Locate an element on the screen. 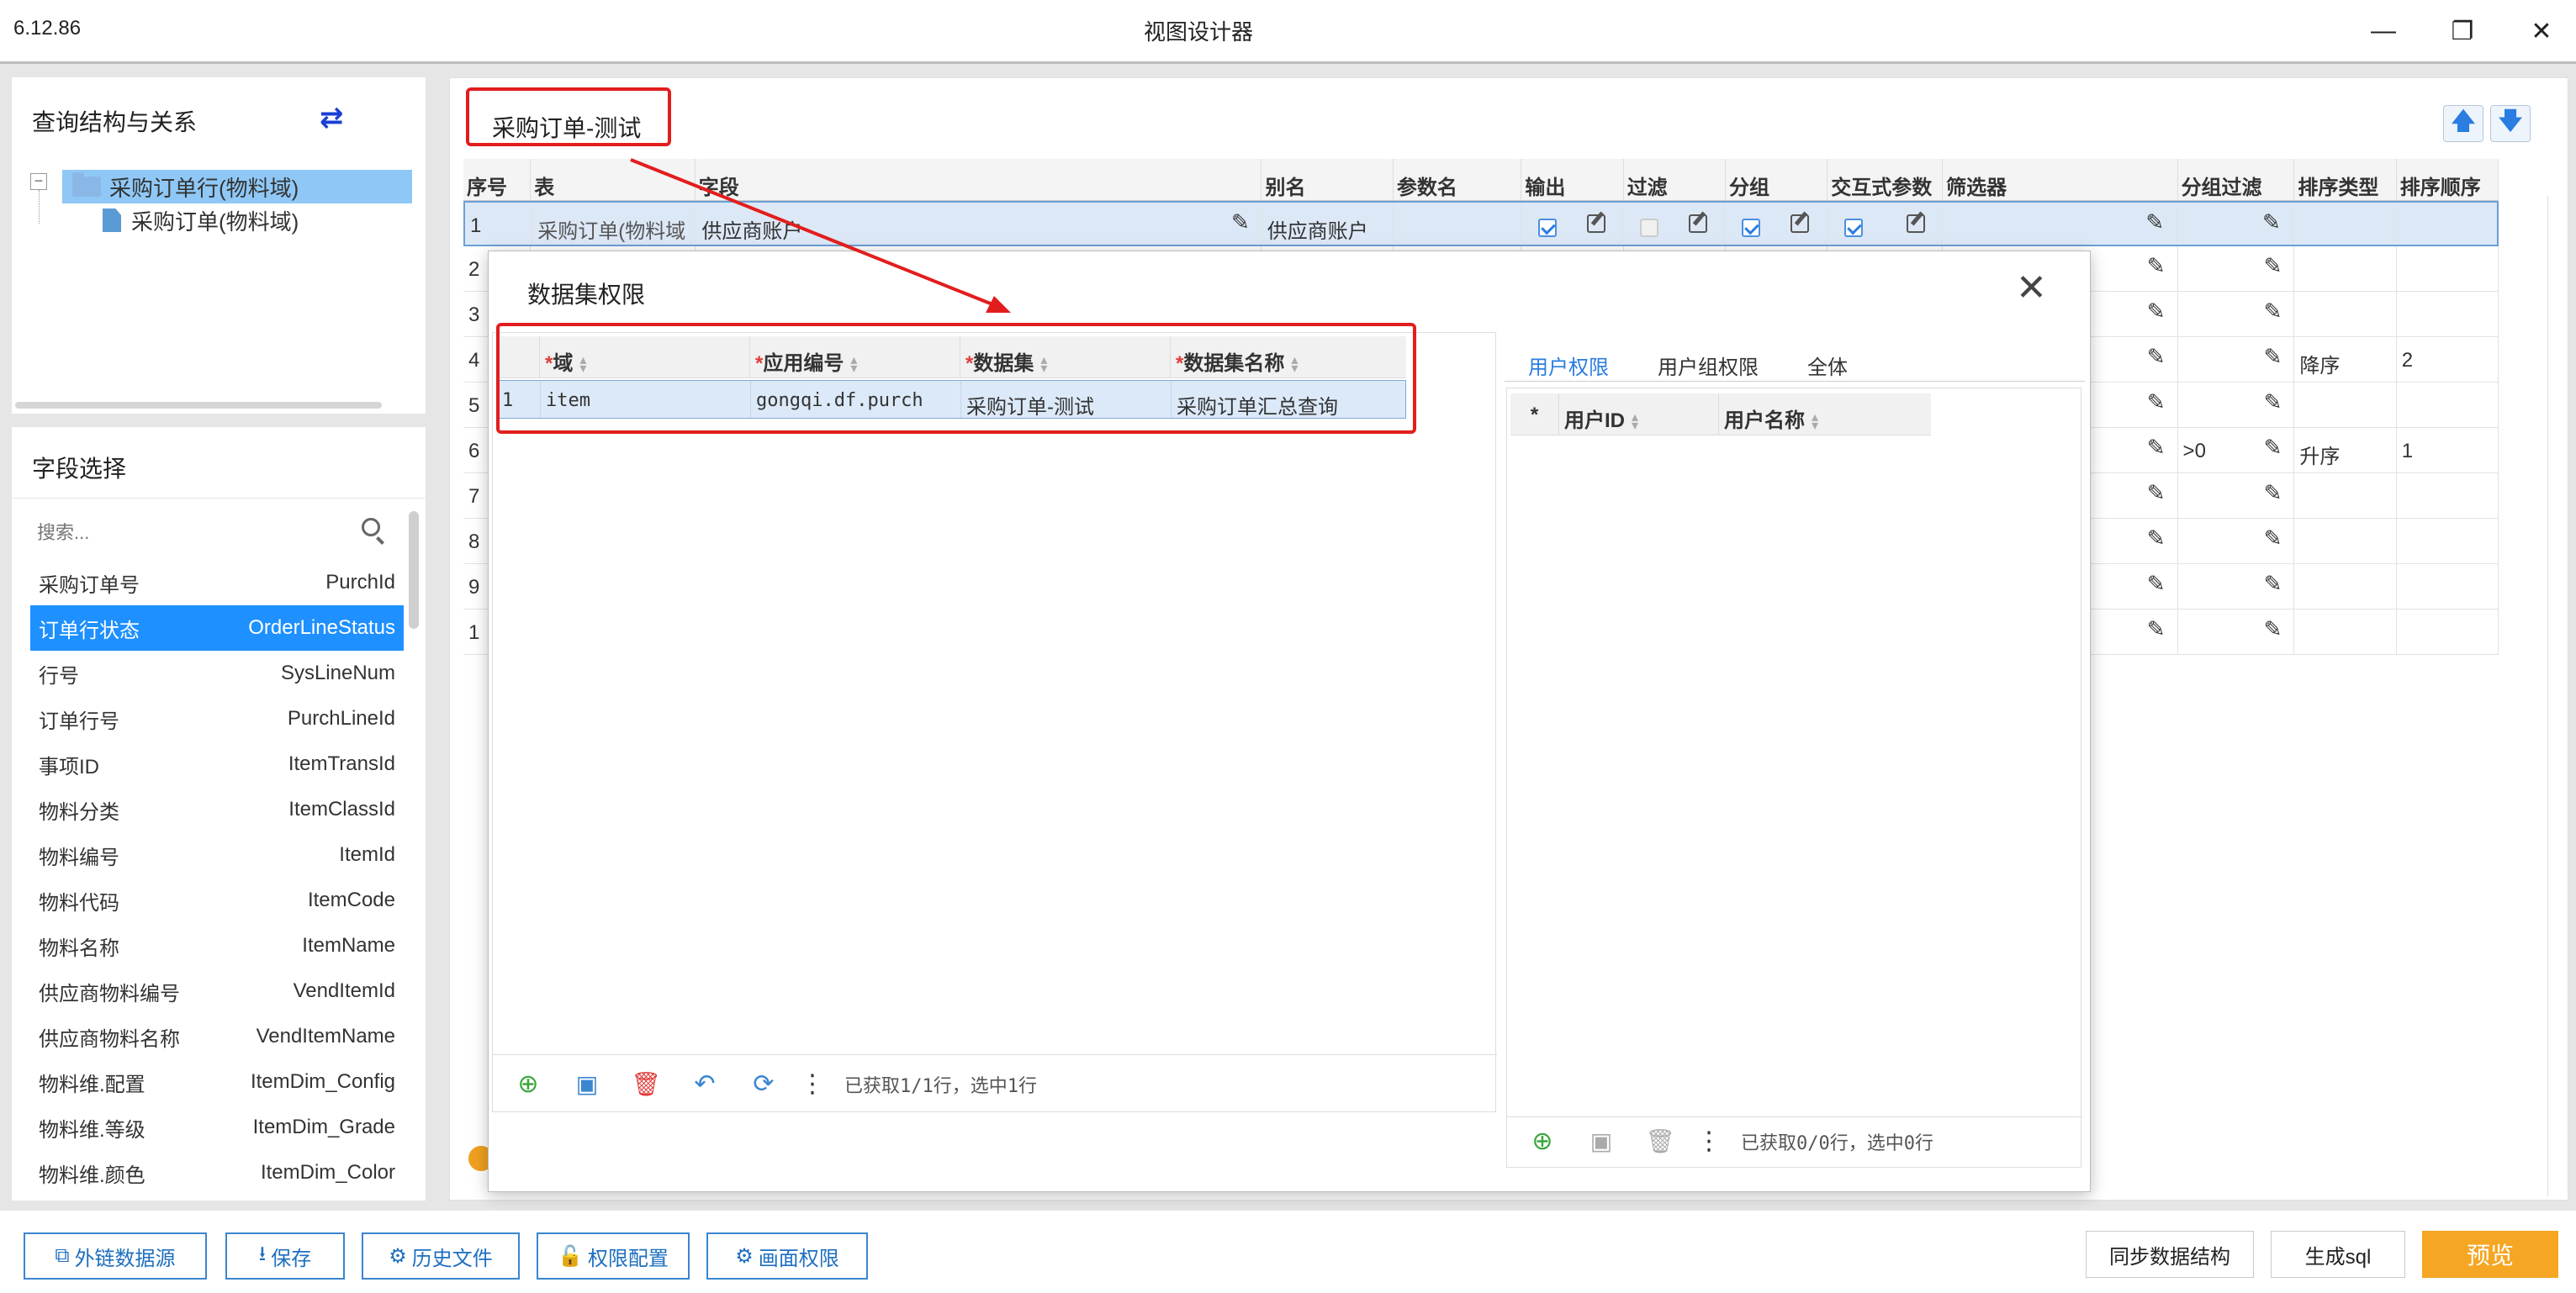 The height and width of the screenshot is (1293, 2576). screen-permission-button: ⚙ 画面权限 is located at coordinates (787, 1256).